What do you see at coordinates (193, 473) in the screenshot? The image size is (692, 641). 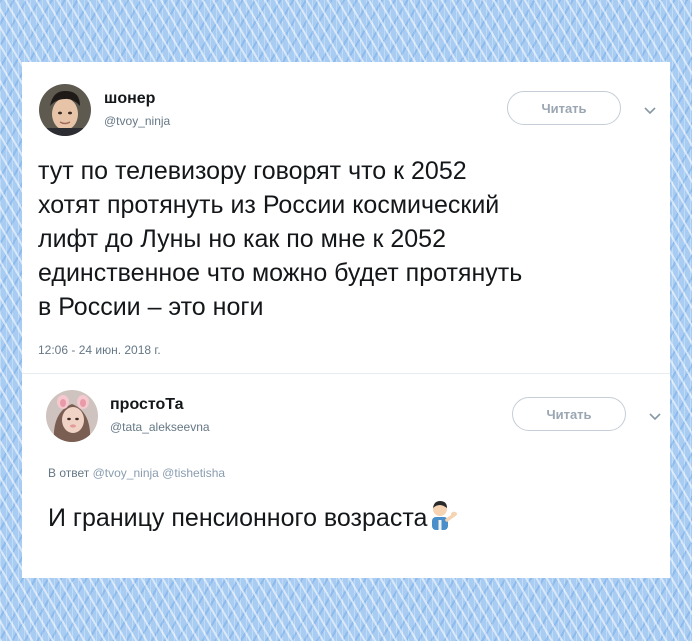 I see `reply-handle-link: @tishetisha` at bounding box center [193, 473].